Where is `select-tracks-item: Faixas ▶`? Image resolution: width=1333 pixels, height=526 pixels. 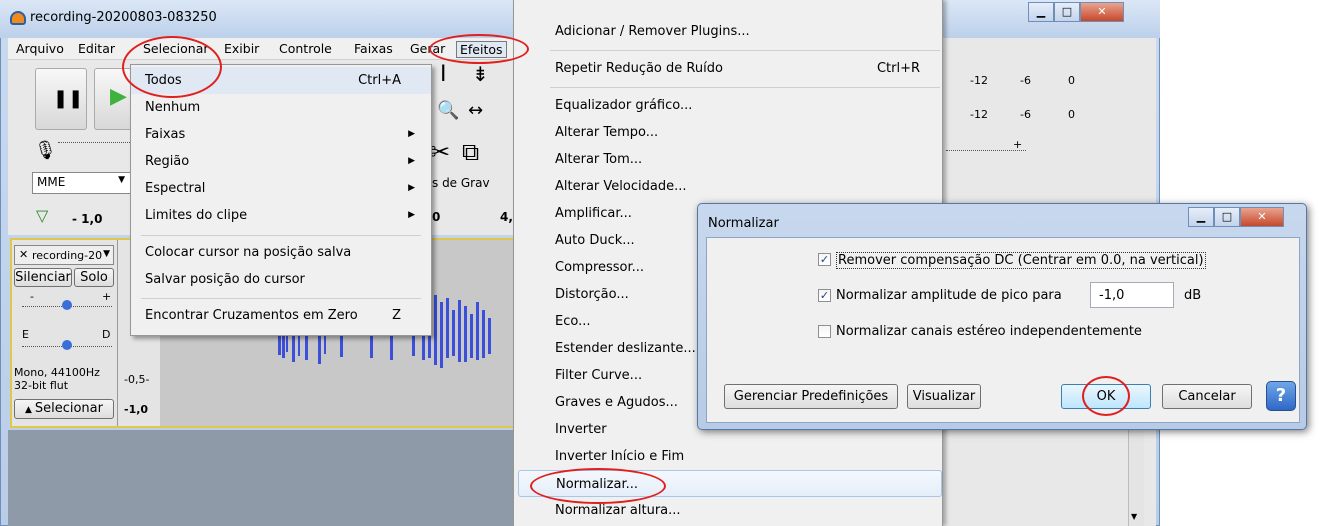 select-tracks-item: Faixas ▶ is located at coordinates (281, 134).